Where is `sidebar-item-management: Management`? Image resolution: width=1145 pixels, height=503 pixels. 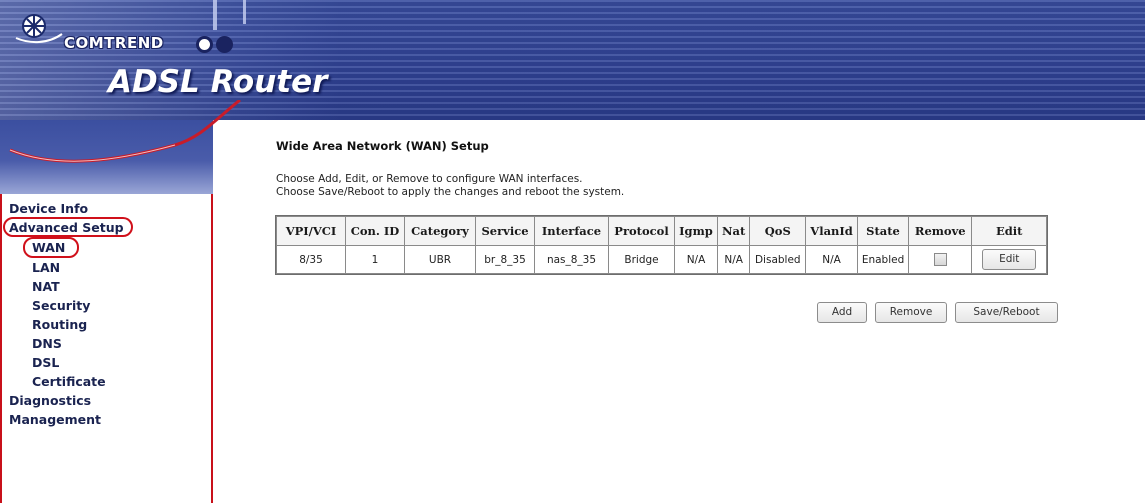 sidebar-item-management: Management is located at coordinates (55, 419).